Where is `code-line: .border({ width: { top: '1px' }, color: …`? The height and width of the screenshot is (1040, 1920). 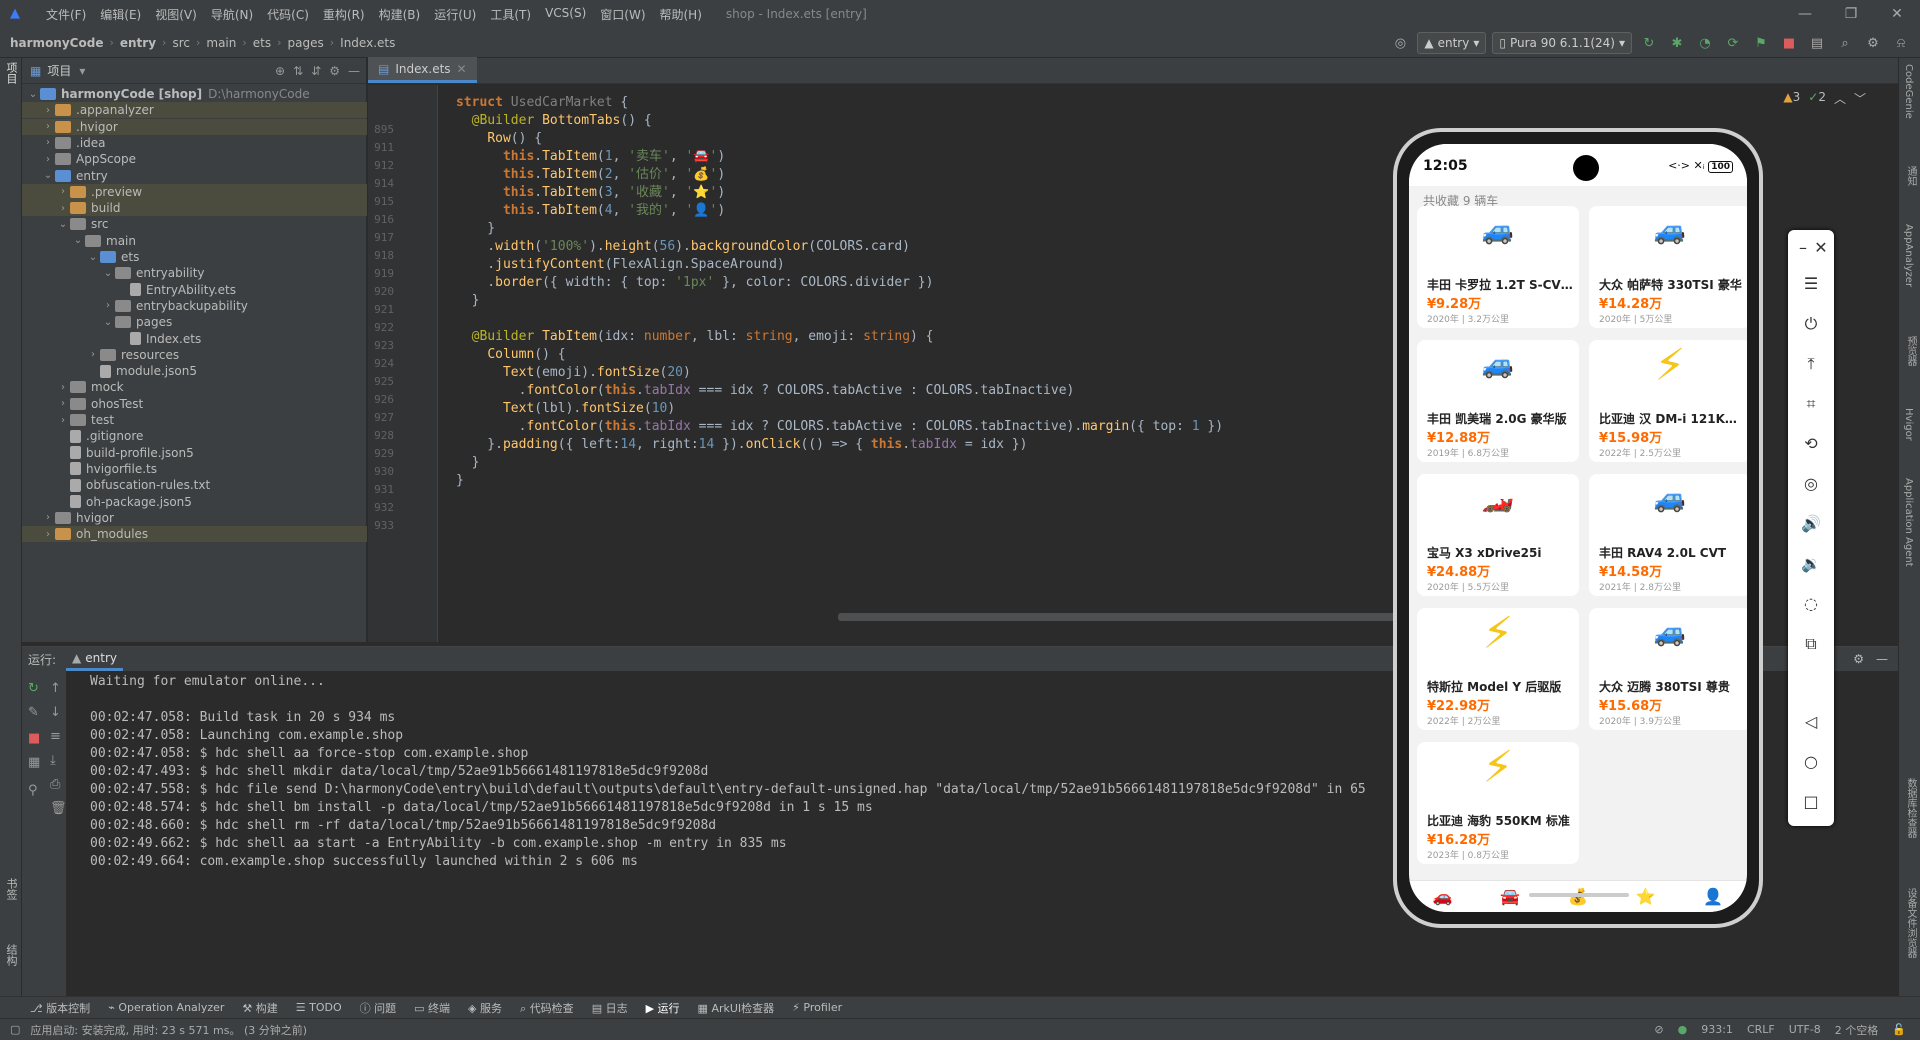
code-line: .border({ width: { top: '1px' }, color: … is located at coordinates (694, 283).